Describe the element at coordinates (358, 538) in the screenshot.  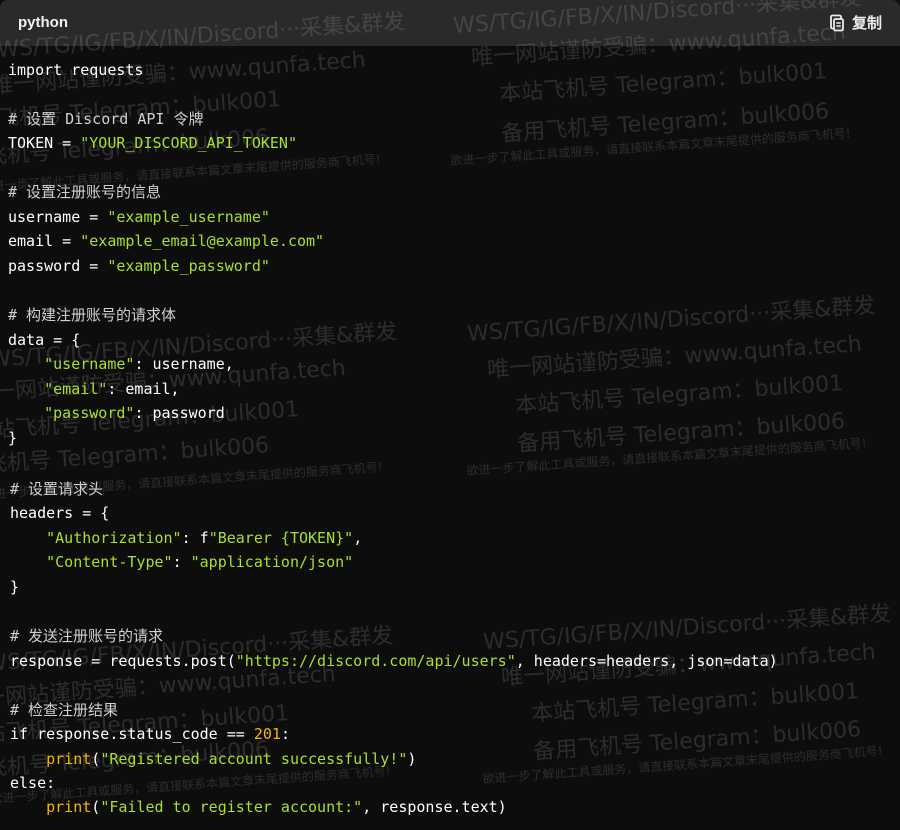
I see `code-text: ,` at that location.